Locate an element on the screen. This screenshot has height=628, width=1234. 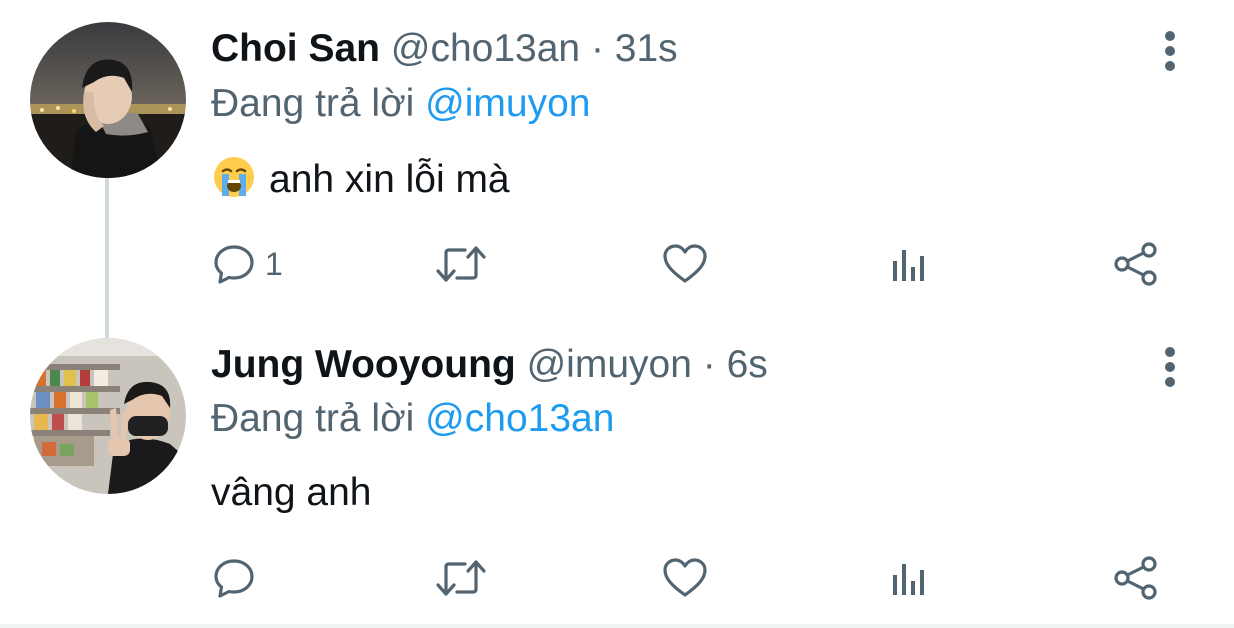
replying-to: Đang trả lời @imuyon is located at coordinates (400, 104).